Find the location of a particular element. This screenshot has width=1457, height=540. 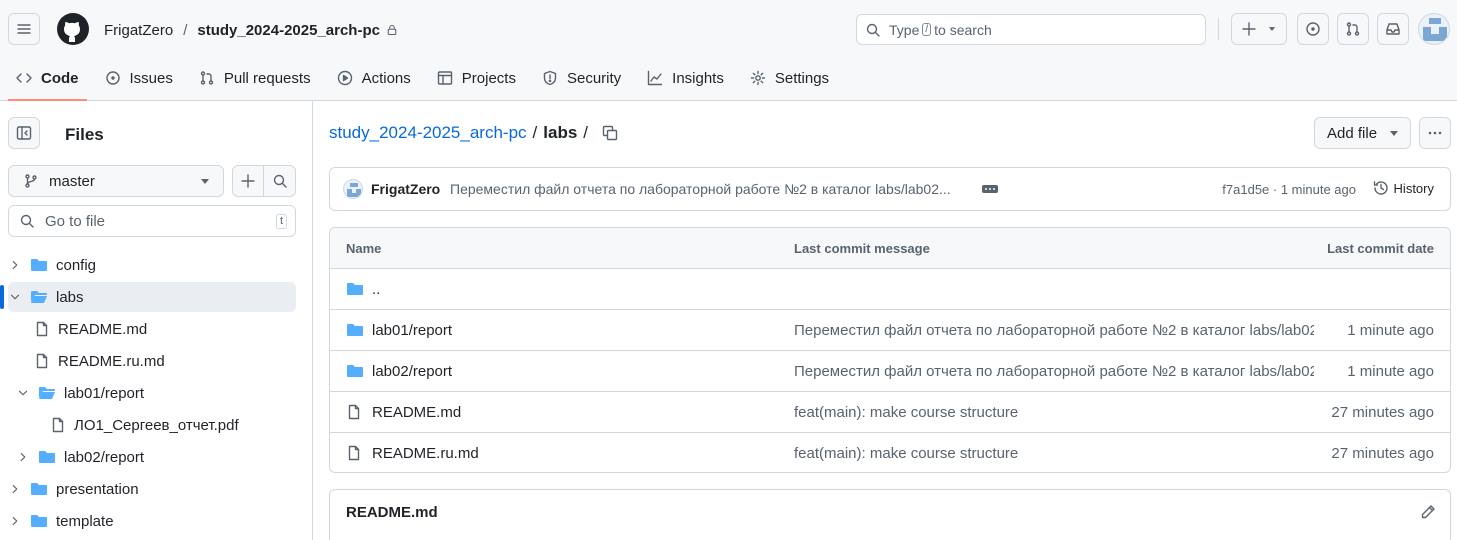

more-options-button is located at coordinates (1435, 133).